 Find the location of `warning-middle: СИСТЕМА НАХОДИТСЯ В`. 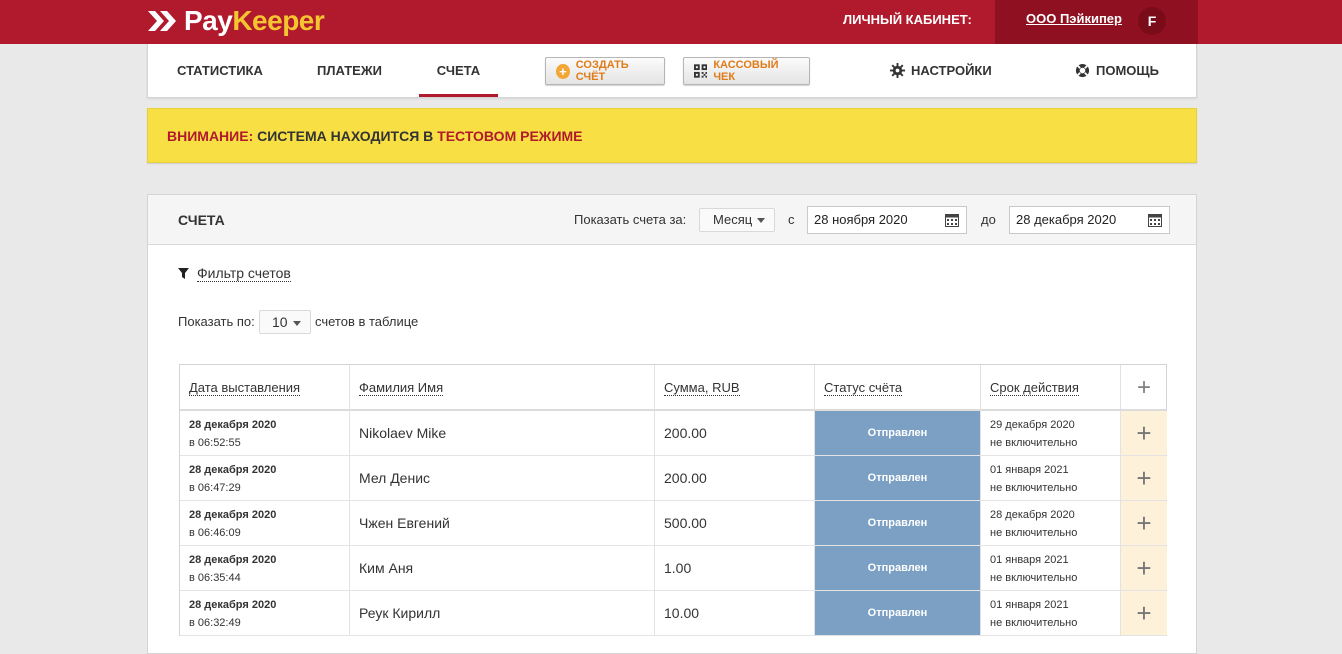

warning-middle: СИСТЕМА НАХОДИТСЯ В is located at coordinates (345, 136).